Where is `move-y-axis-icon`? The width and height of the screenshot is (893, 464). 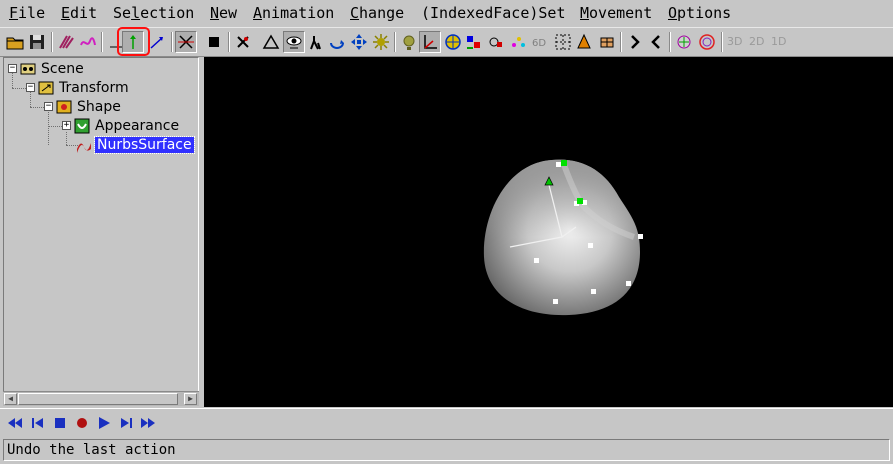
move-y-axis-icon is located at coordinates (133, 42).